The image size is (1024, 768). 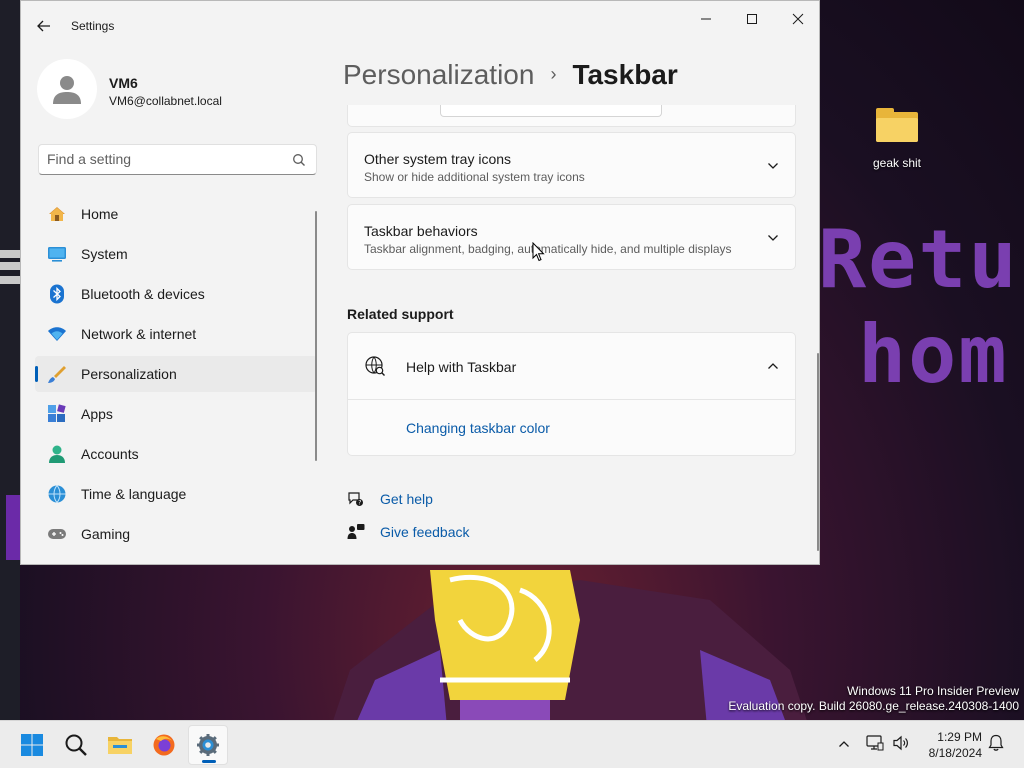 I want to click on content-scrollbar, so click(x=818, y=452).